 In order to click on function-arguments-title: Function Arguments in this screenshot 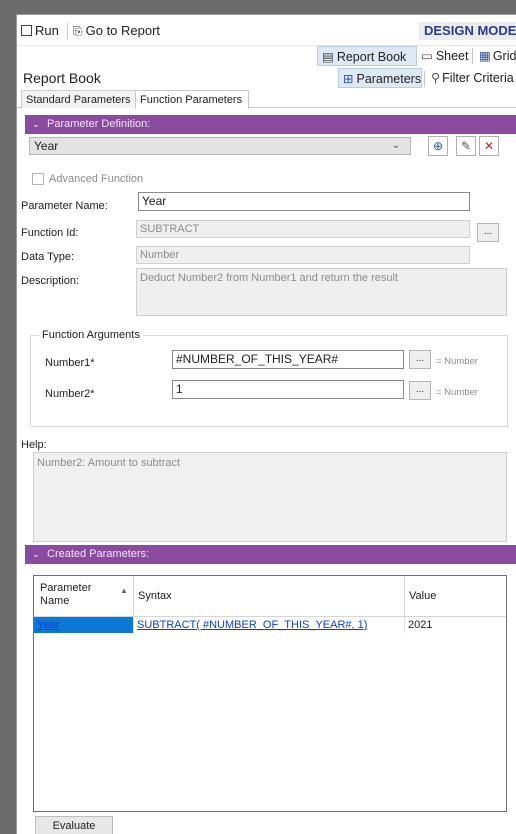, I will do `click(91, 335)`.